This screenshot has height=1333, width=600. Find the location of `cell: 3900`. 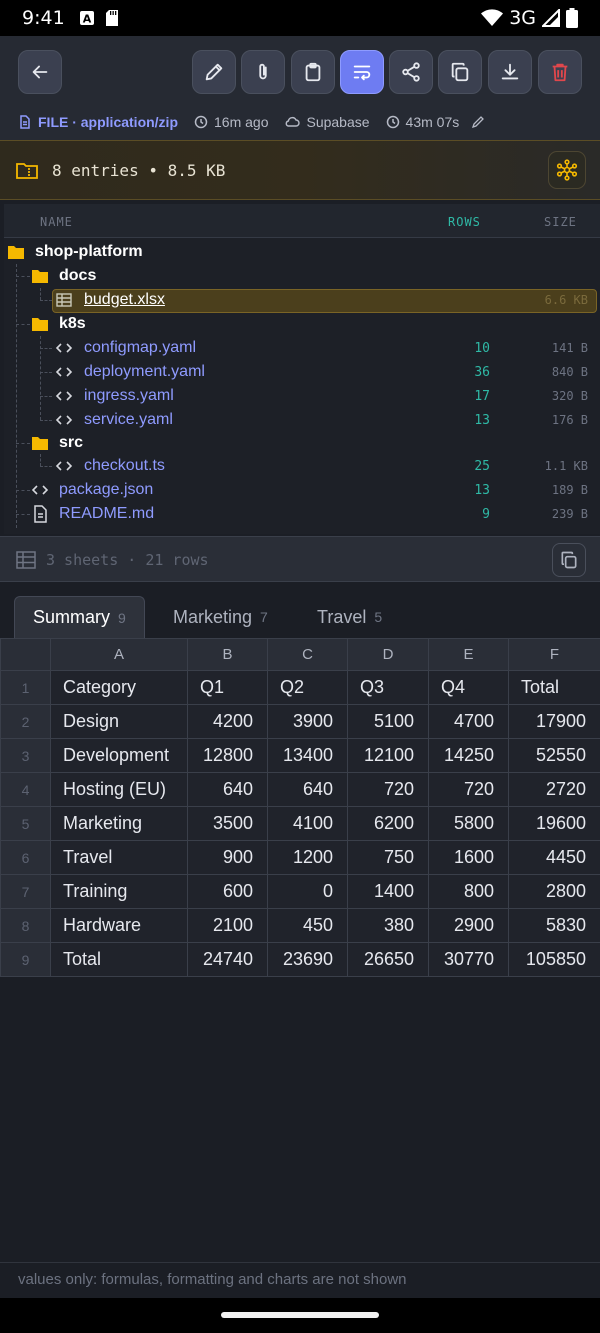

cell: 3900 is located at coordinates (307, 721).